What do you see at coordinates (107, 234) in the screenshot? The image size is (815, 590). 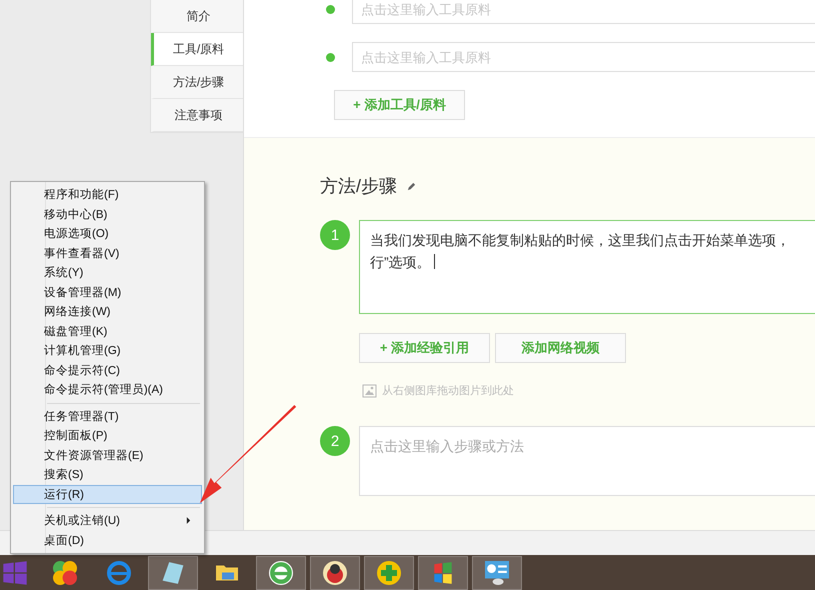 I see `menu-item: 电源选项(O)` at bounding box center [107, 234].